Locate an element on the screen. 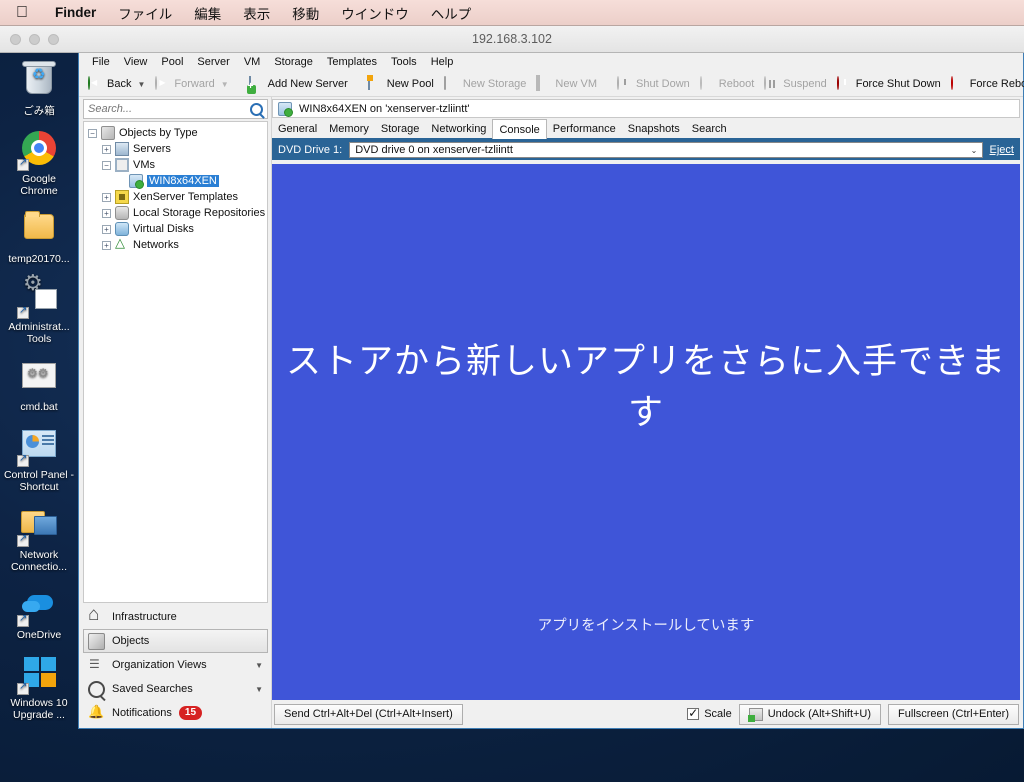 The image size is (1024, 782). search-box is located at coordinates (175, 109).